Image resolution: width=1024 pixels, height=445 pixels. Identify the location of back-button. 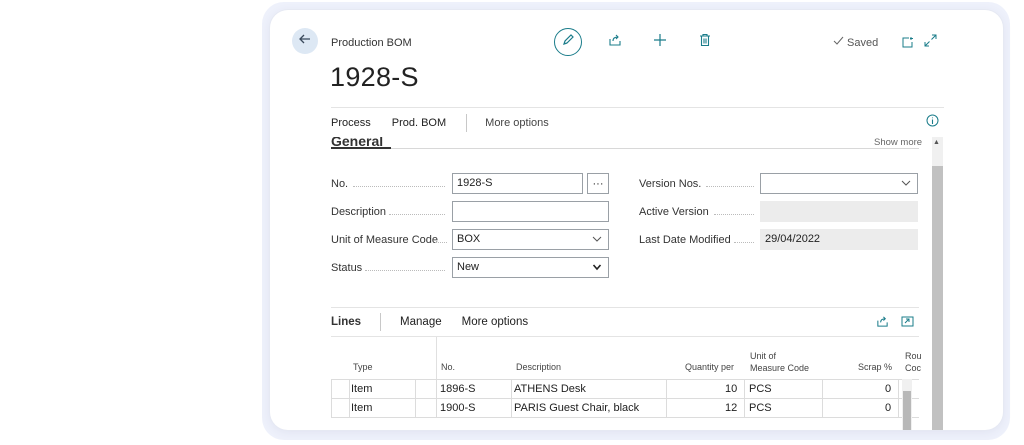
(305, 41).